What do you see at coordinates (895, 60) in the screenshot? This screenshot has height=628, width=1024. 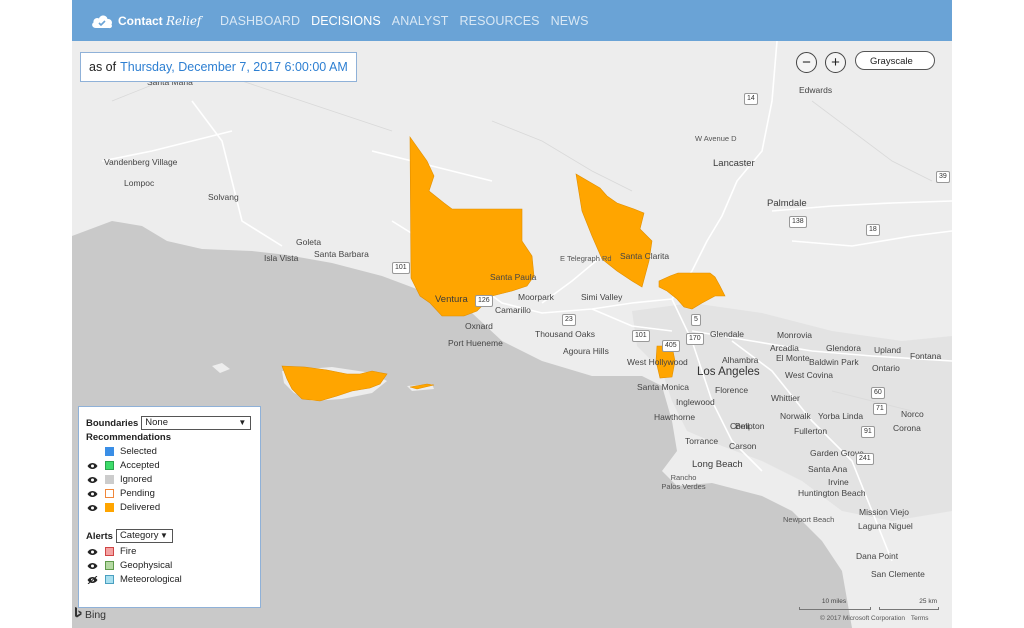 I see `map-style-select: Grayscale` at bounding box center [895, 60].